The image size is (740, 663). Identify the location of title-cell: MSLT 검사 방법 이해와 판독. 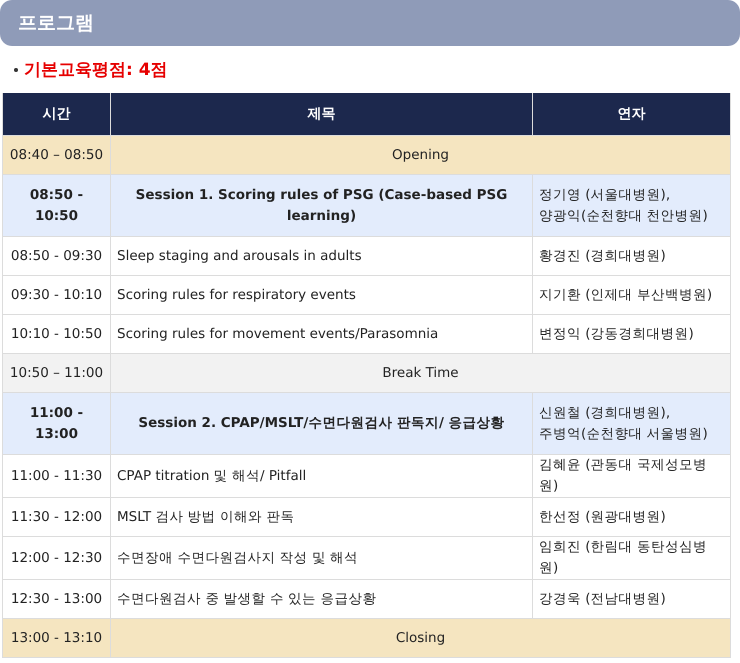
(321, 517).